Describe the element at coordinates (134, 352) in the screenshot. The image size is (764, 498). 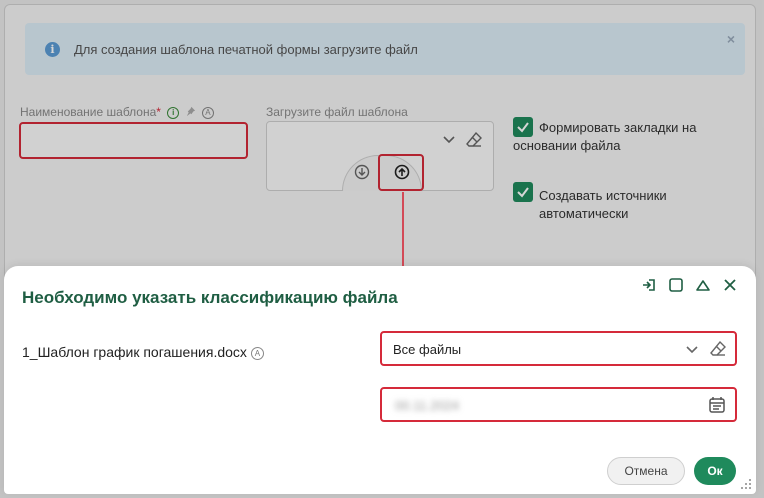
I see `file-name: 1_Шаблон график погашения.docx` at that location.